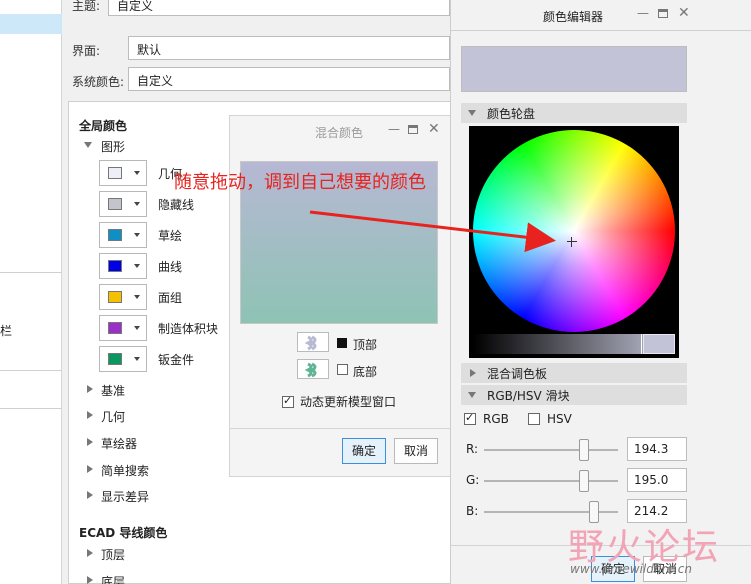  What do you see at coordinates (300, 182) in the screenshot?
I see `annotation-text: 随意拖动，调到自己想要的颜色` at bounding box center [300, 182].